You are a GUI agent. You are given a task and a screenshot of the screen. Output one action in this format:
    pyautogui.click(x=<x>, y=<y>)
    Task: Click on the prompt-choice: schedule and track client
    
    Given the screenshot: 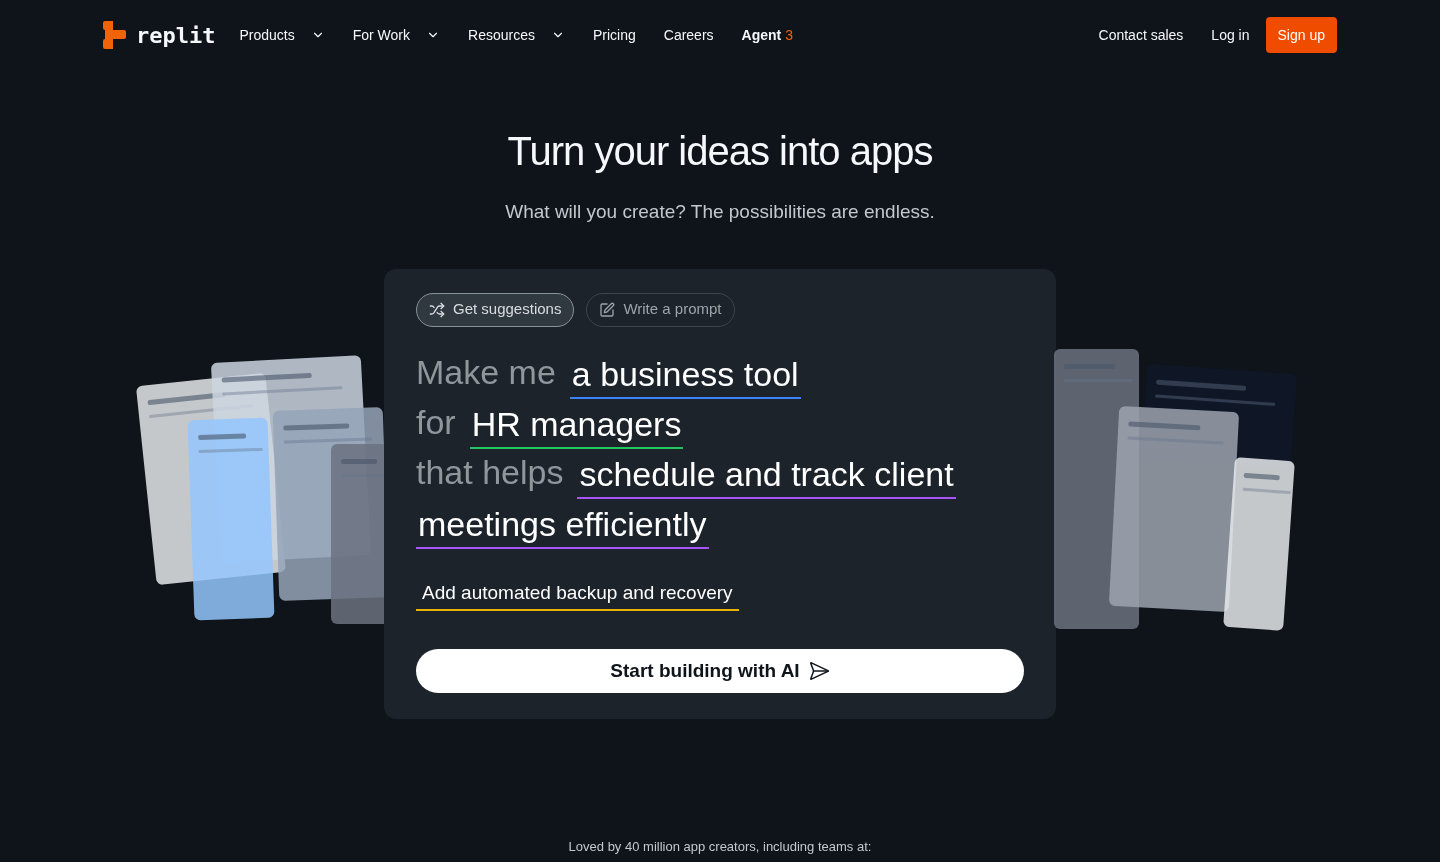 What is the action you would take?
    pyautogui.click(x=766, y=477)
    